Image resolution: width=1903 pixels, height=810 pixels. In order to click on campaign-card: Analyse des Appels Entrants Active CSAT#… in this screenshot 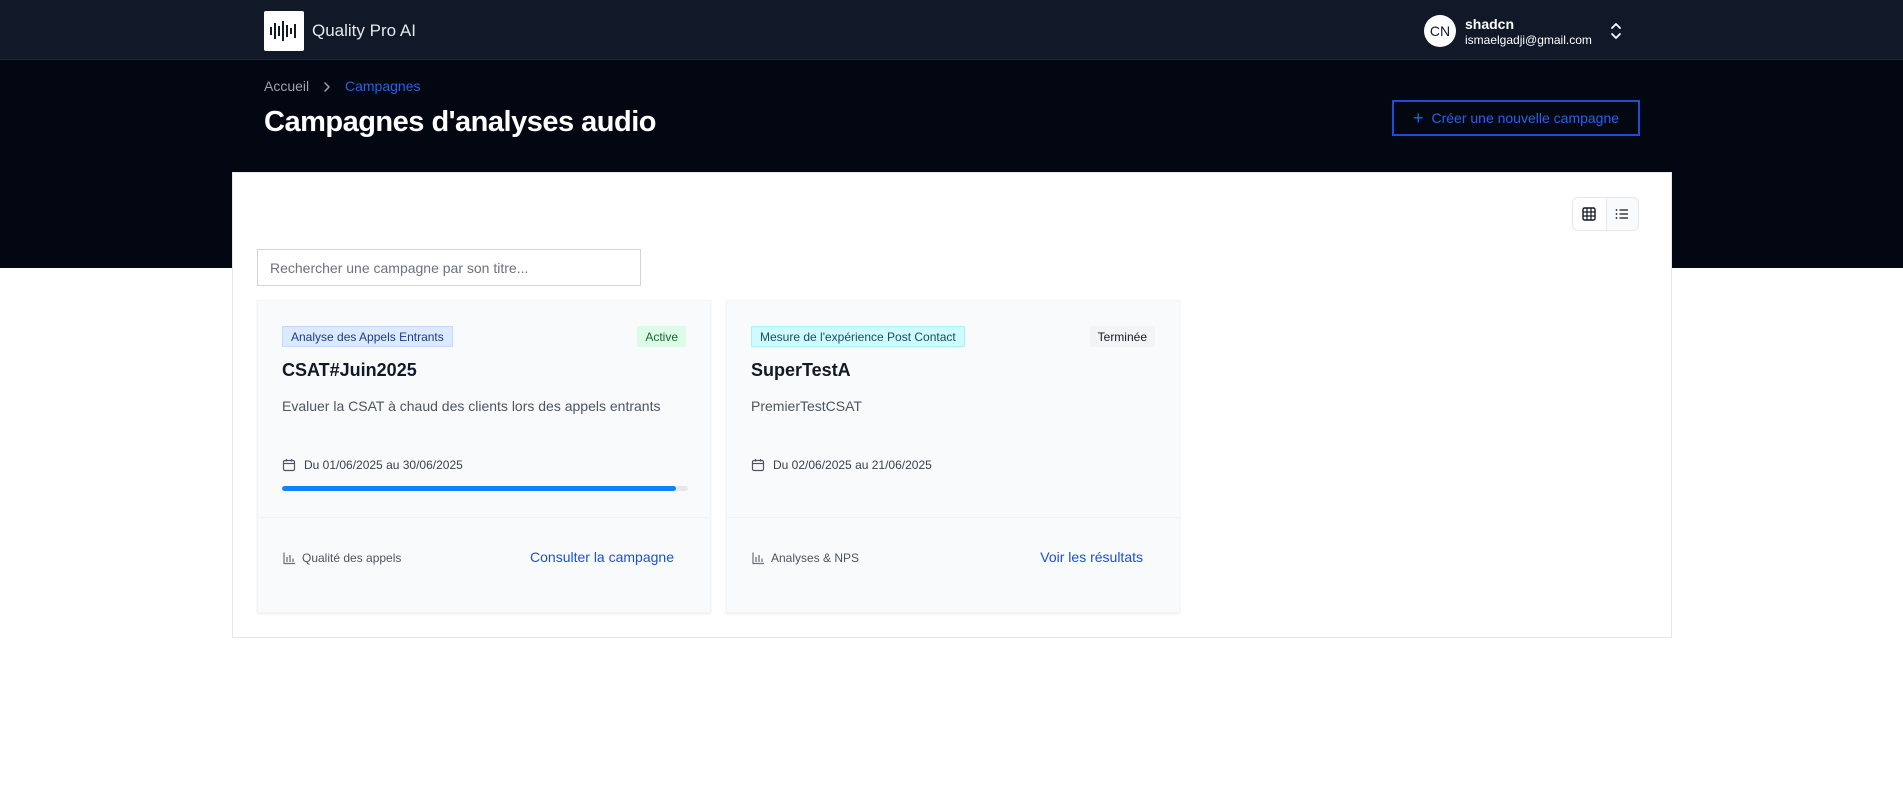, I will do `click(484, 456)`.